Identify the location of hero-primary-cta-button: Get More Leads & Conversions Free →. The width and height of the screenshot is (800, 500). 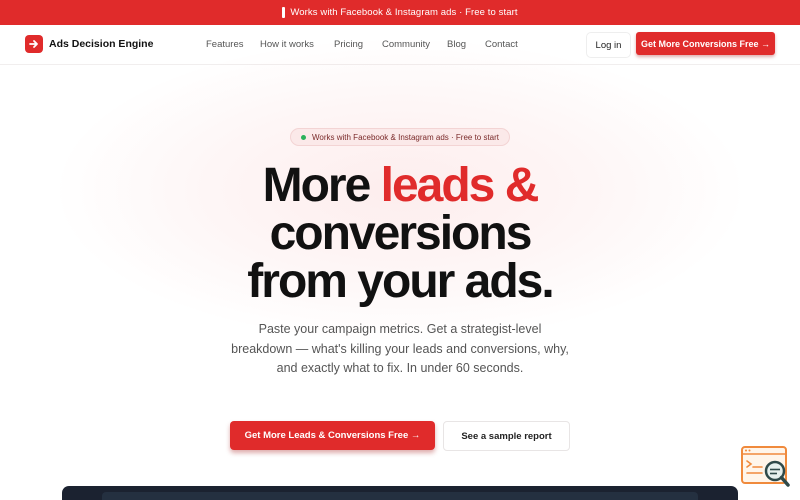
(332, 435).